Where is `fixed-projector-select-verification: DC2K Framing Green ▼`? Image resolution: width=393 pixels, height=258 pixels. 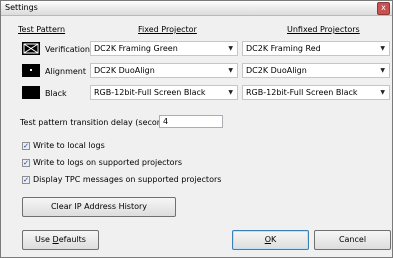
fixed-projector-select-verification: DC2K Framing Green ▼ is located at coordinates (164, 48).